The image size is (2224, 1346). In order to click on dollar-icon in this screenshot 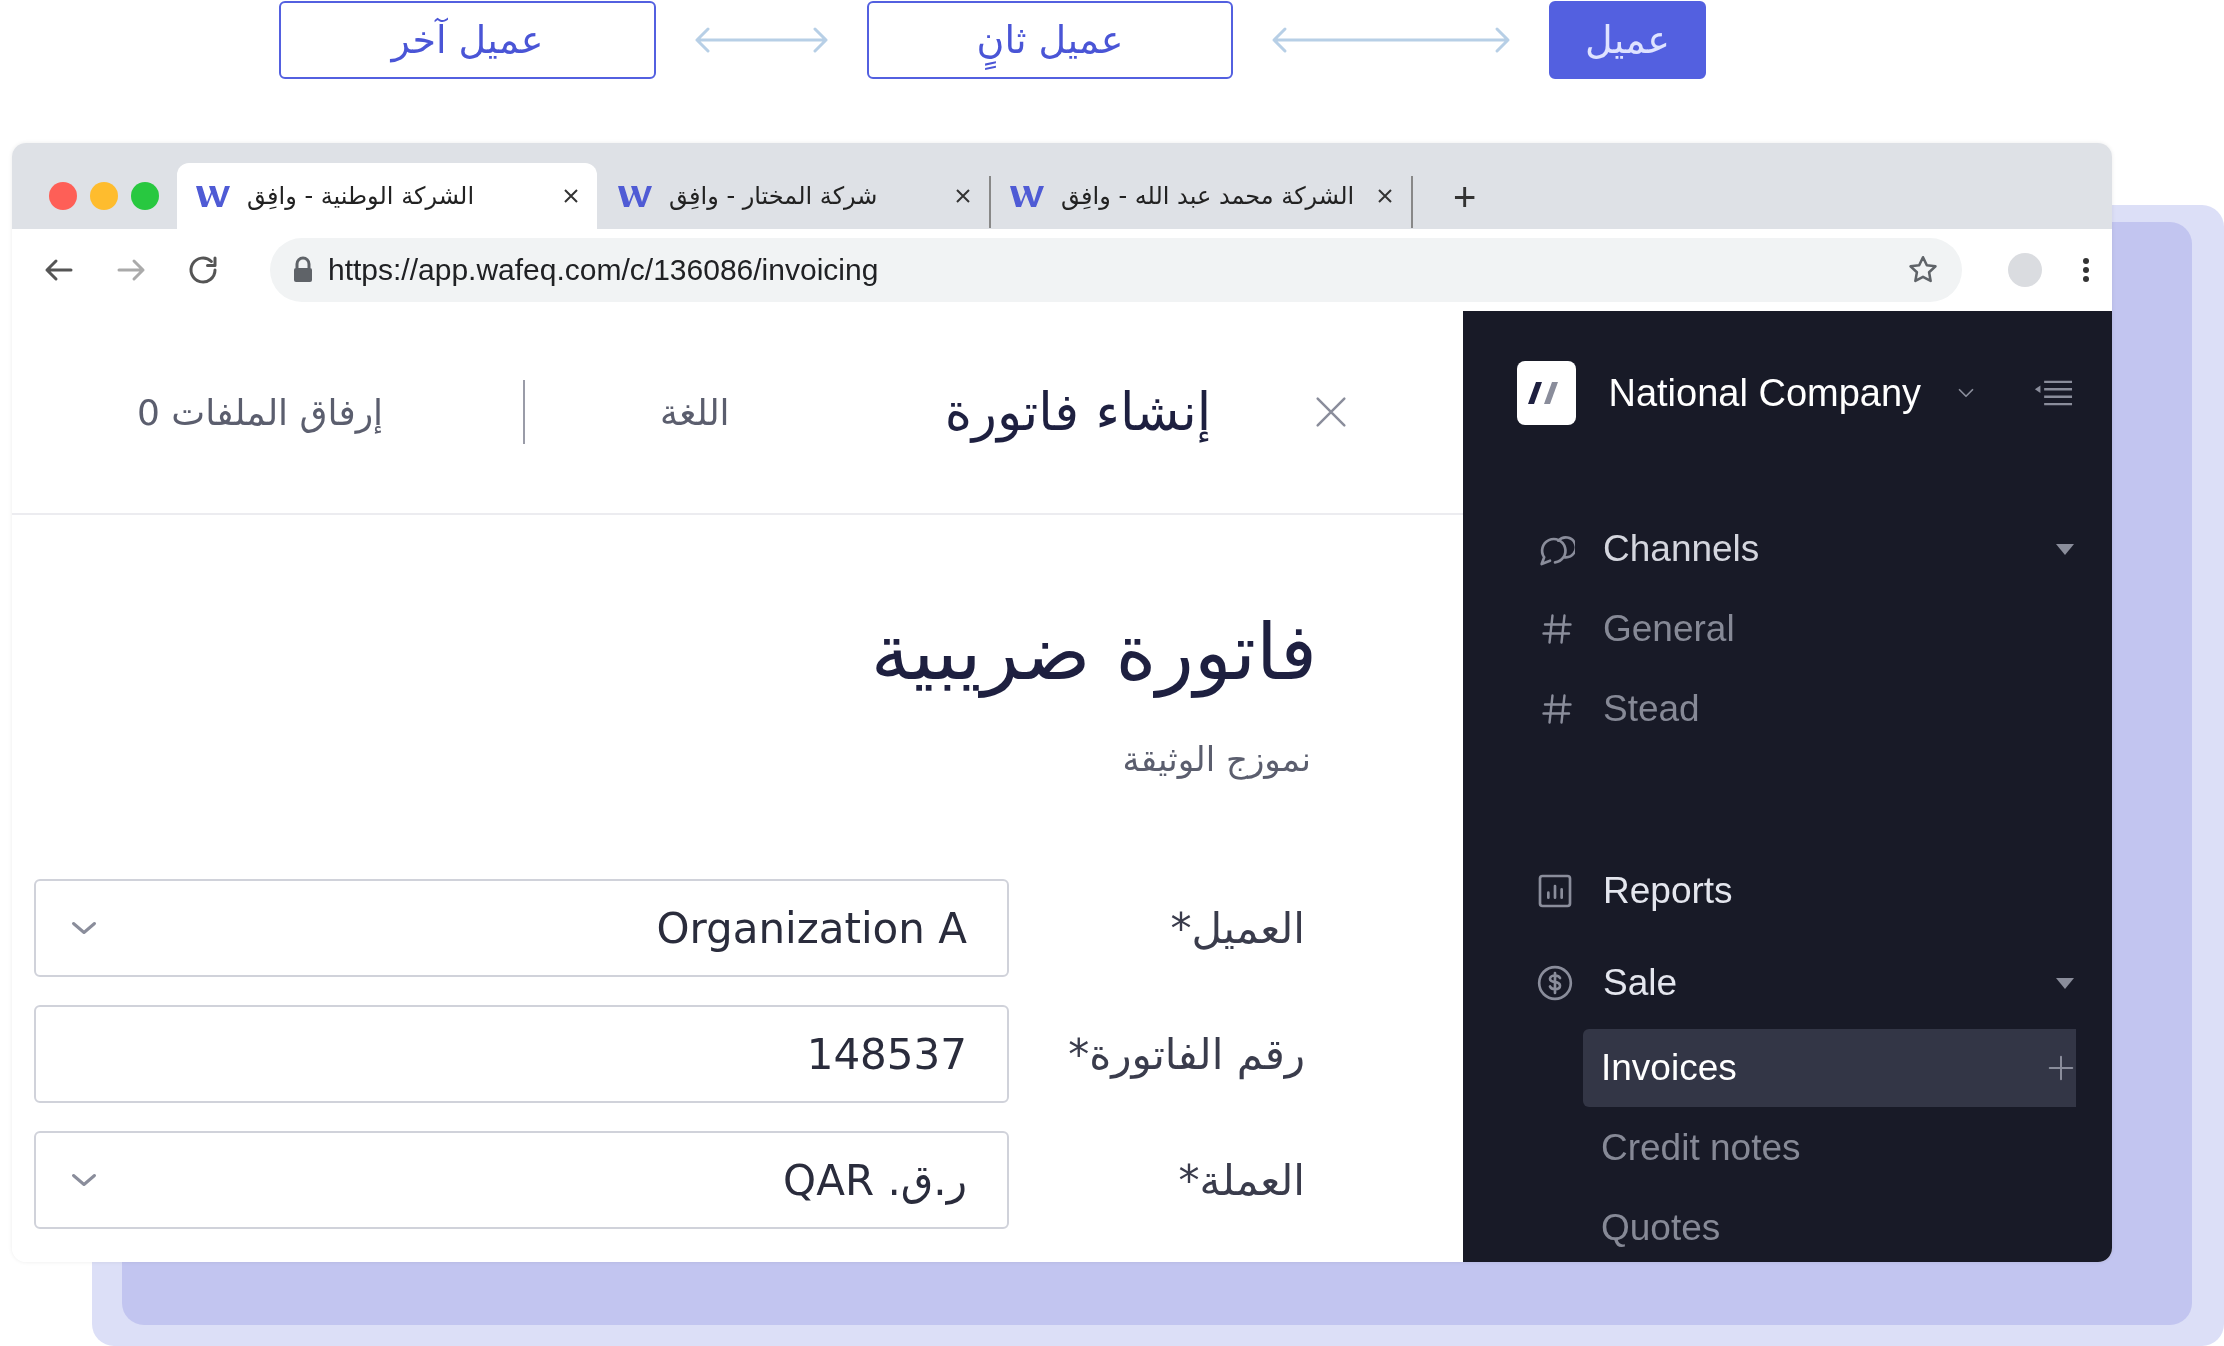, I will do `click(1555, 983)`.